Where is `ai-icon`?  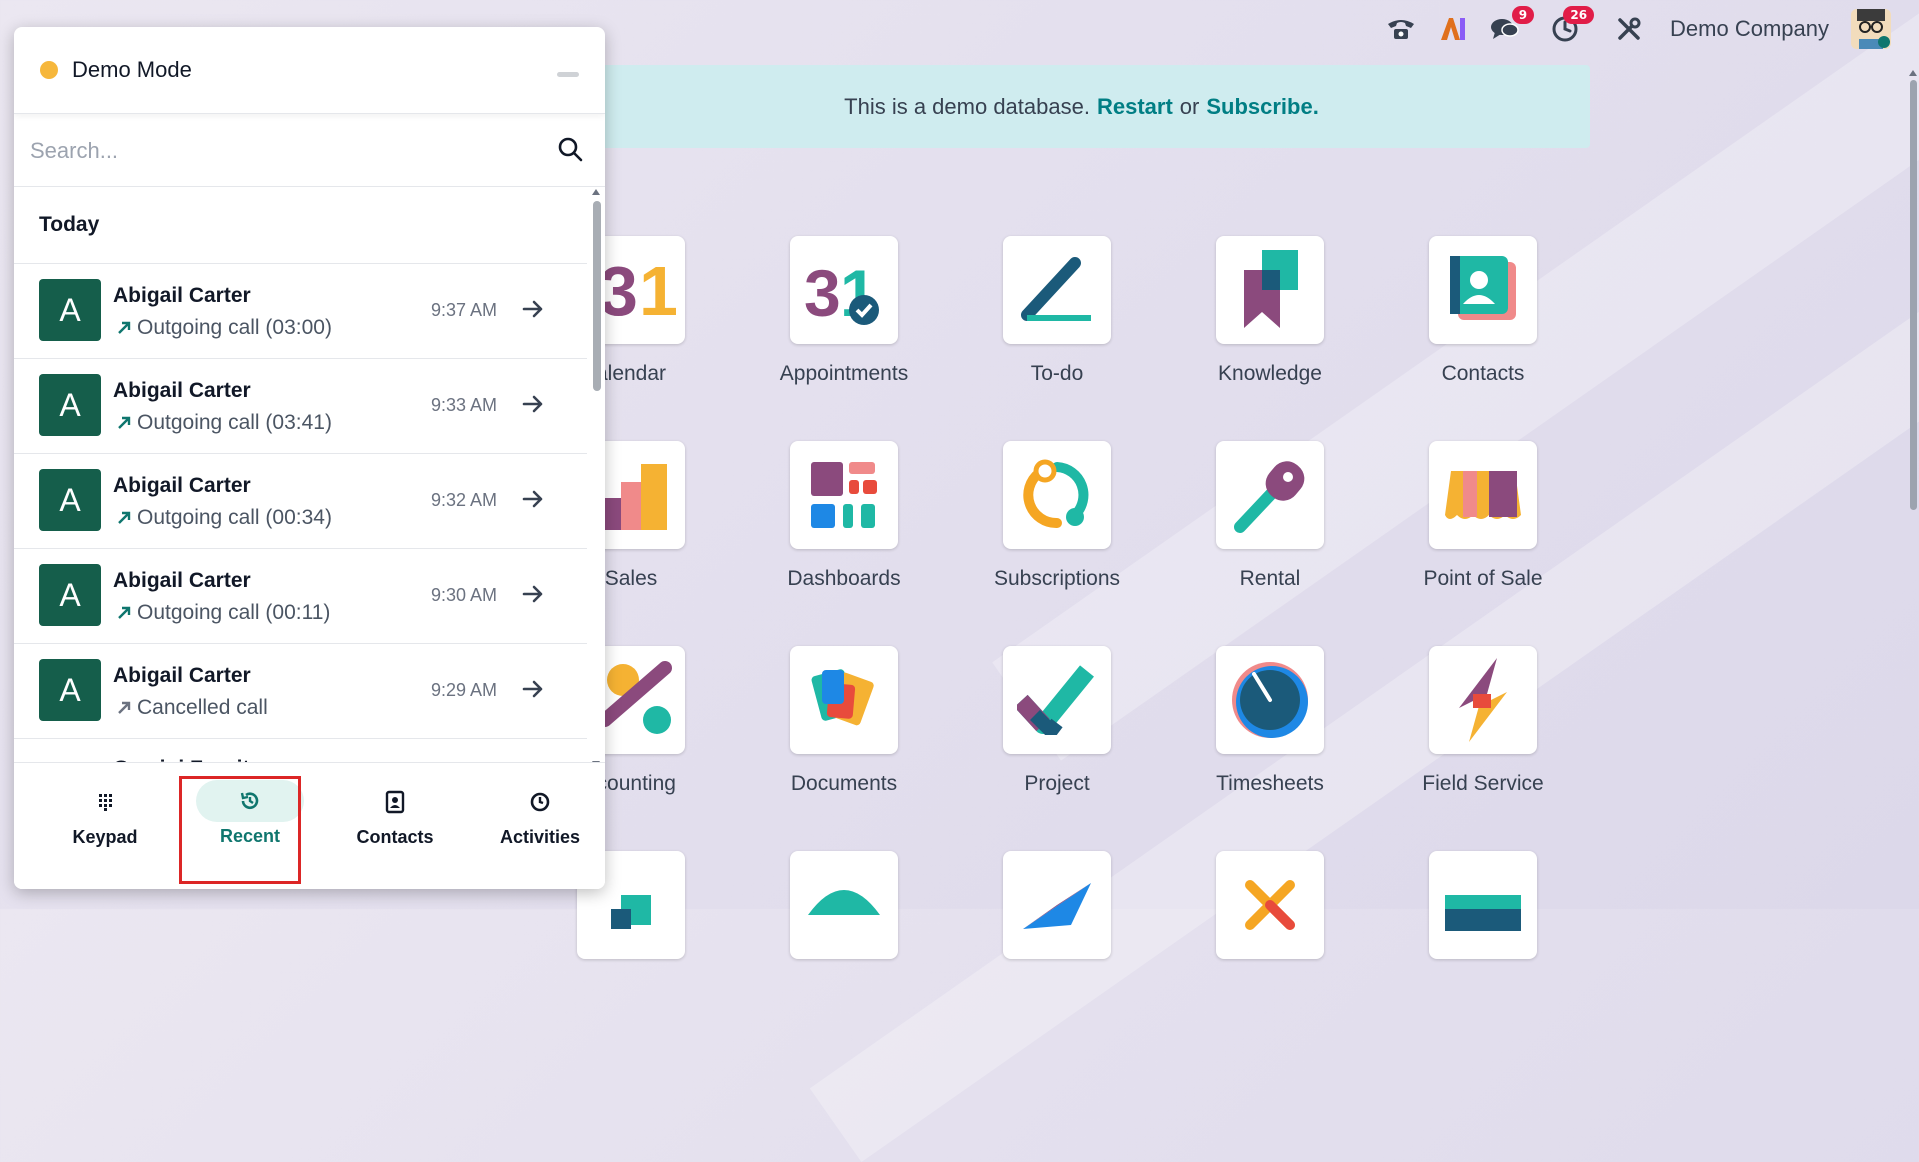
ai-icon is located at coordinates (1453, 29).